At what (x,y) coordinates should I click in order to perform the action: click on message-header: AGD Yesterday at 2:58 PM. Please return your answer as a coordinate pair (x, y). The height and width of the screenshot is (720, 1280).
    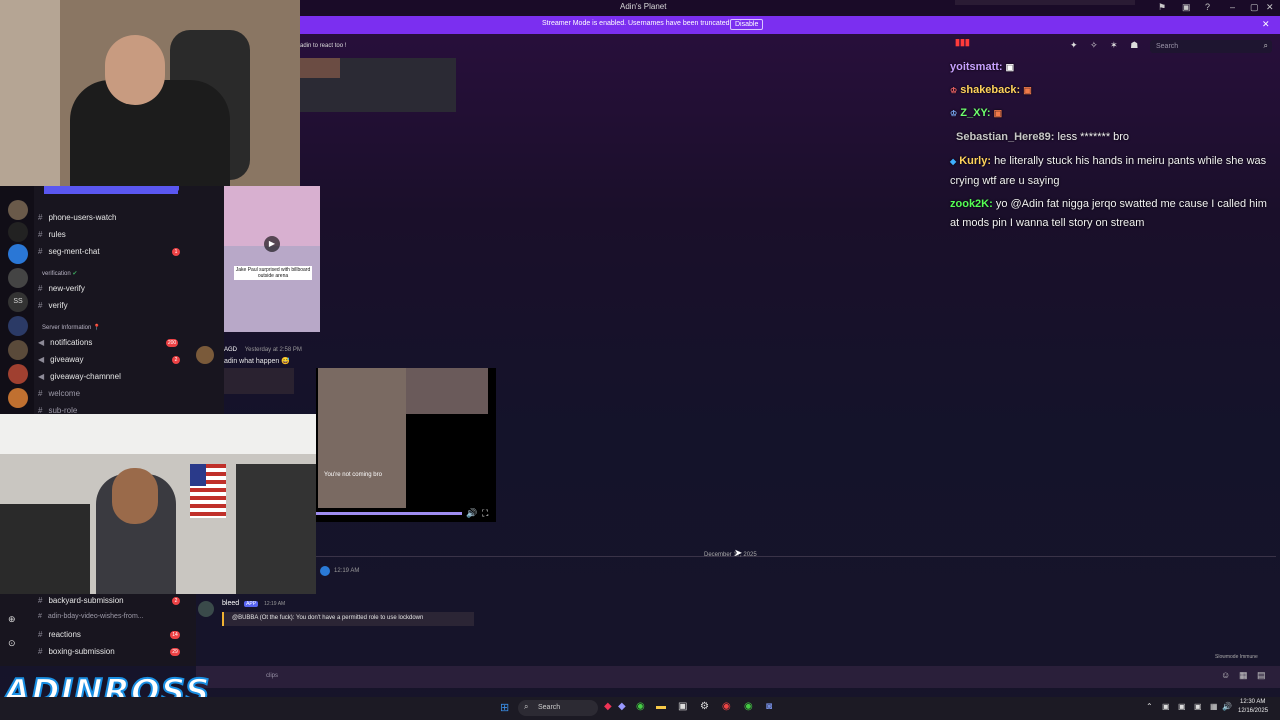
    Looking at the image, I should click on (263, 350).